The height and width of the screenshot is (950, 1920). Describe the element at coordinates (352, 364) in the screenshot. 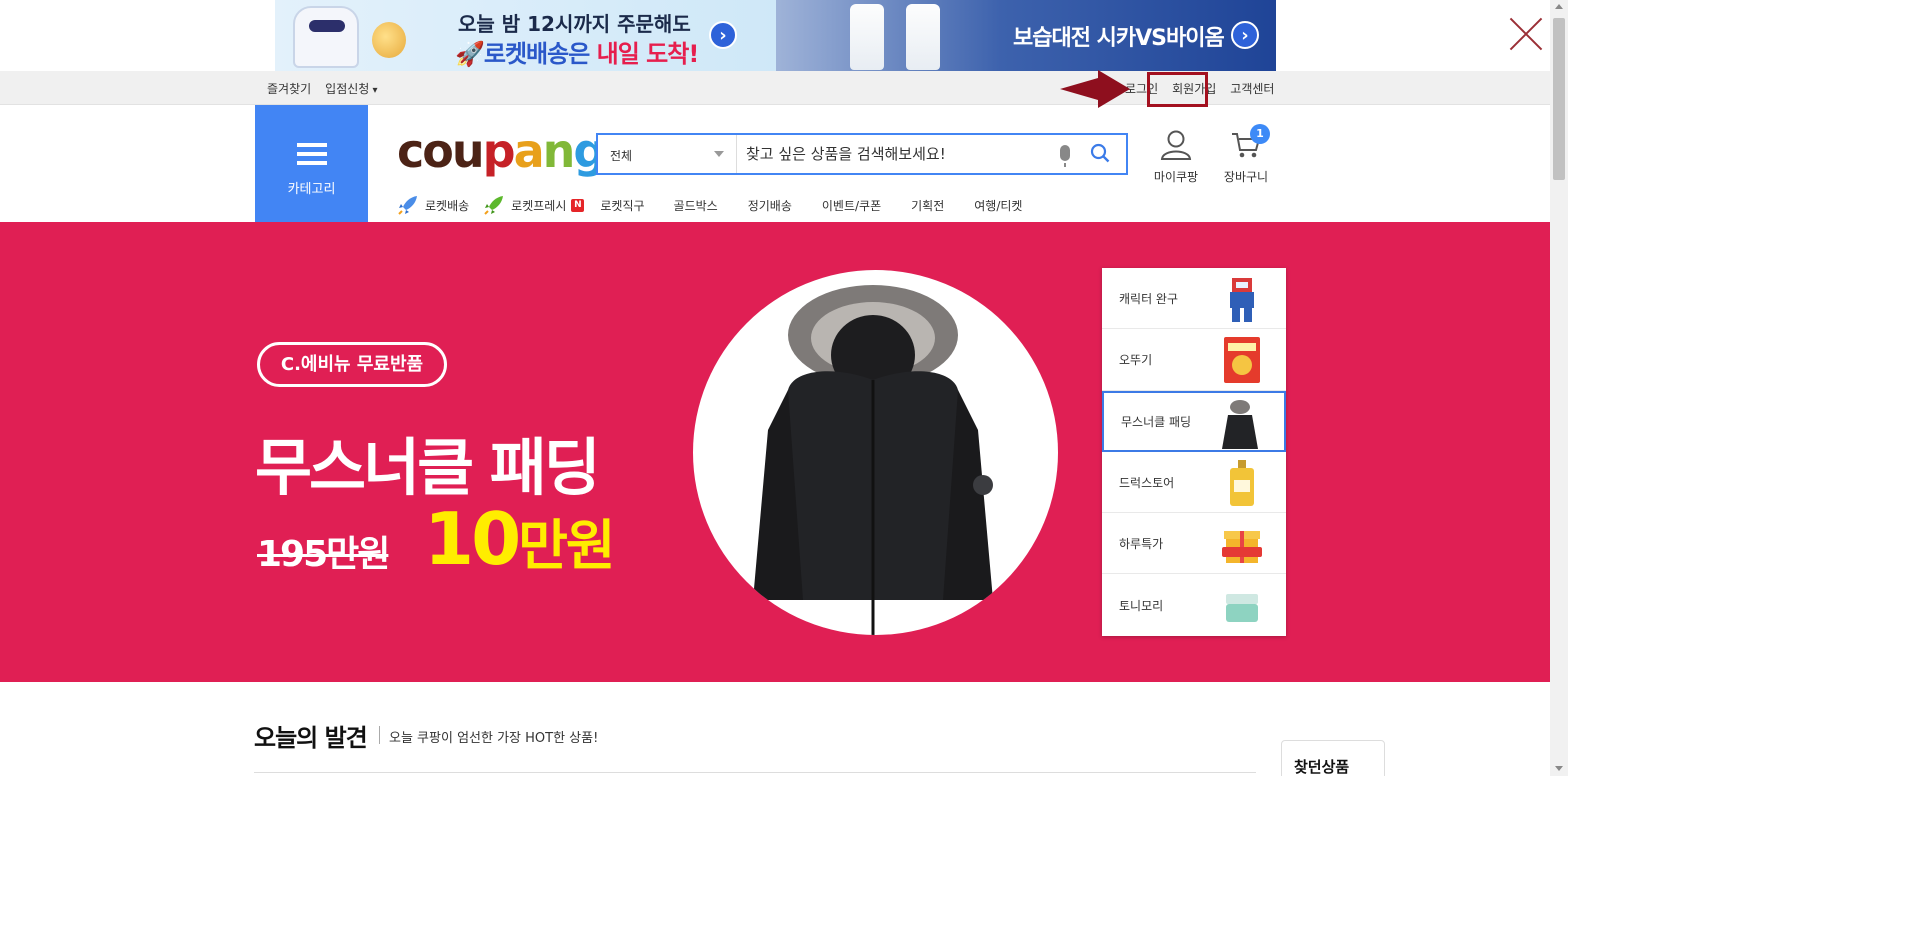

I see `hero-badge: C.에비뉴 무료반품` at that location.